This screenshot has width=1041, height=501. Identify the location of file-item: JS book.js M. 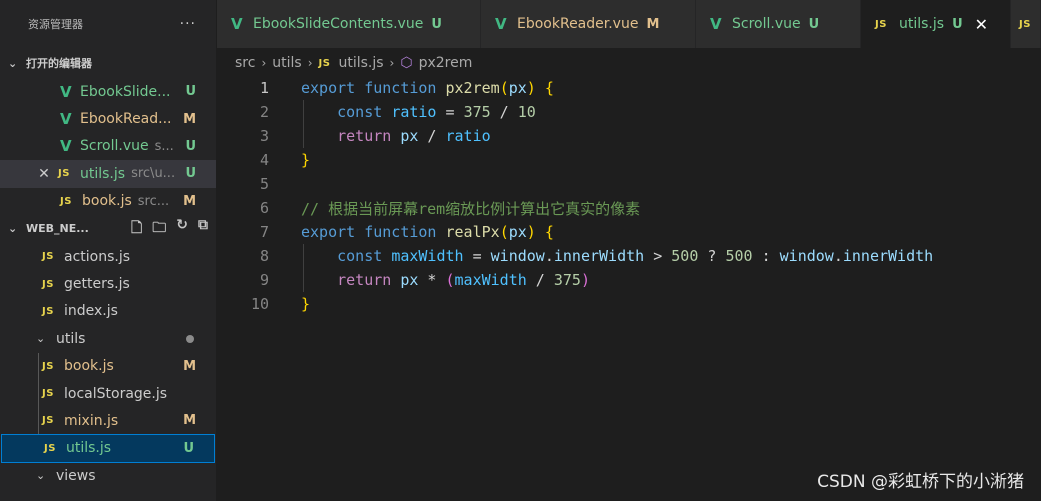
(108, 366).